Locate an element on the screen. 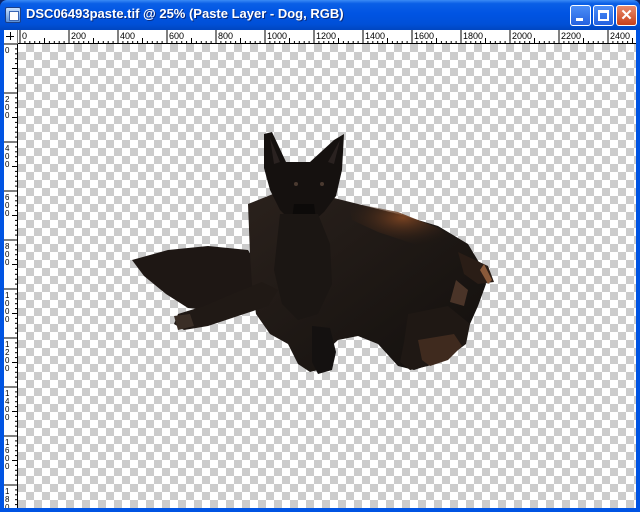 This screenshot has width=640, height=512. window-border-bottom is located at coordinates (320, 510).